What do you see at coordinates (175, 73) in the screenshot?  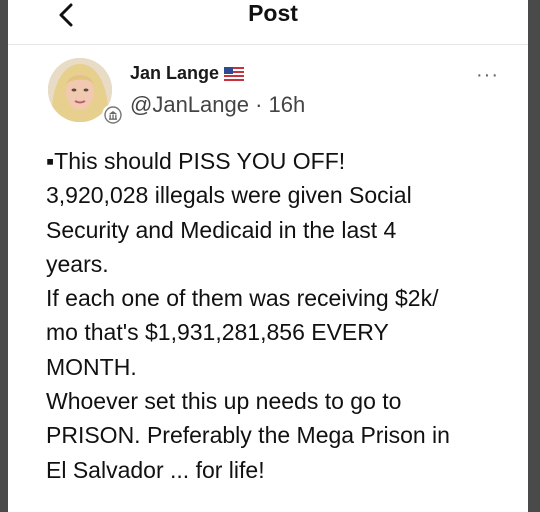 I see `author-display-name: Jan Lange` at bounding box center [175, 73].